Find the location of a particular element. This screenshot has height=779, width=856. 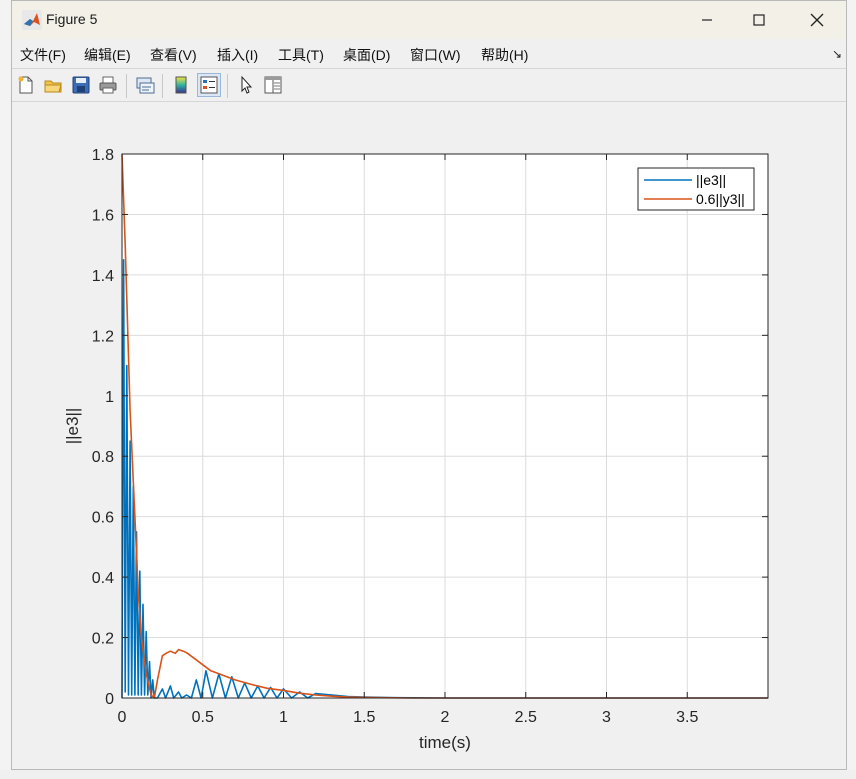

link-icon is located at coordinates (145, 85).